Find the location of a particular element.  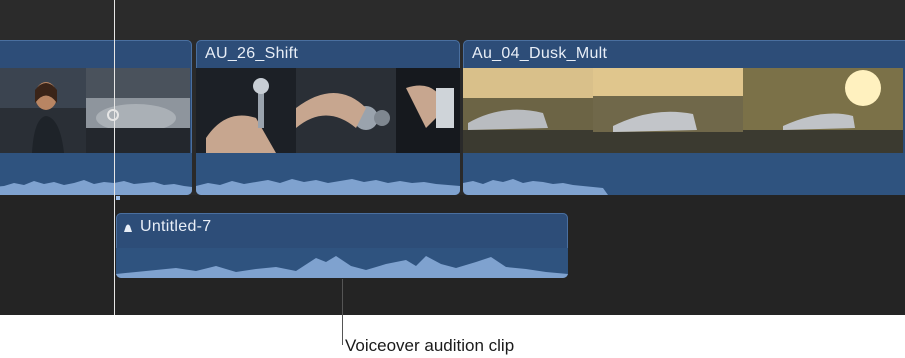

playhead is located at coordinates (114, 157).